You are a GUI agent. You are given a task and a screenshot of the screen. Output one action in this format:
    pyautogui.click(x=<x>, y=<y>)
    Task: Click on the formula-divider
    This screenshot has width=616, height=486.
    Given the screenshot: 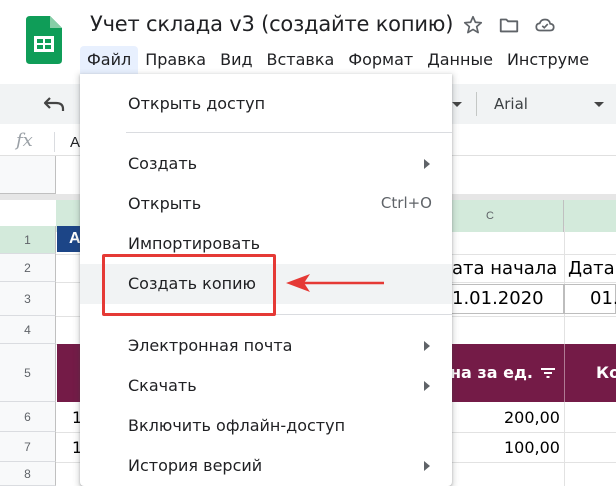 What is the action you would take?
    pyautogui.click(x=54, y=142)
    